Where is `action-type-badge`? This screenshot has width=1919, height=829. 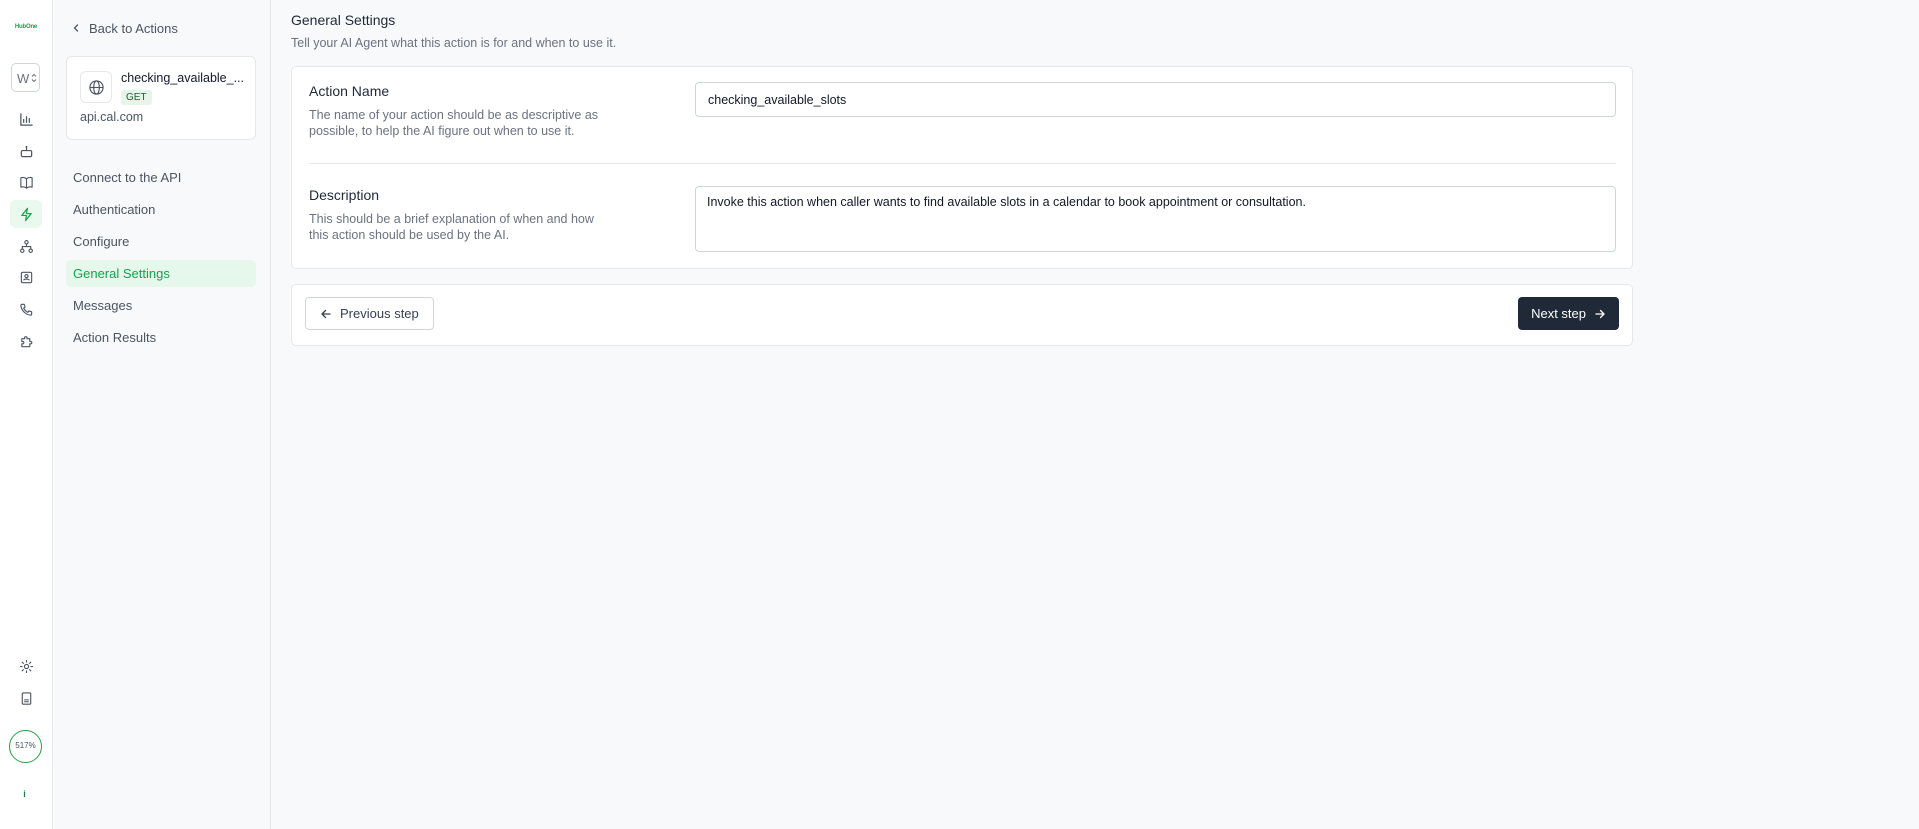
action-type-badge is located at coordinates (96, 87).